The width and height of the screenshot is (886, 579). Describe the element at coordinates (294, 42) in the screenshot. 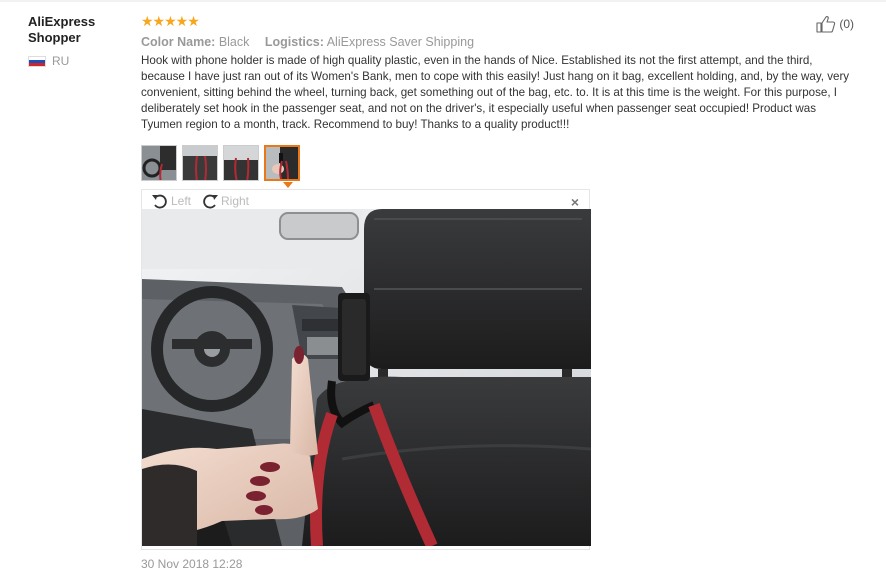

I see `logistics-label: Logistics:` at that location.